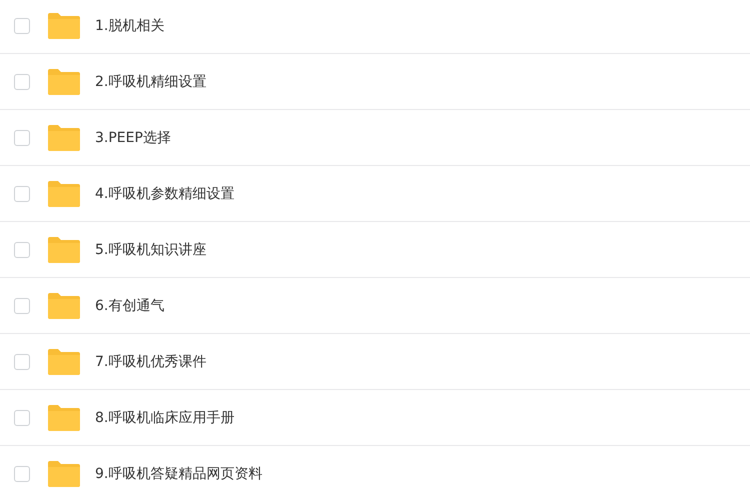 The height and width of the screenshot is (500, 750). What do you see at coordinates (133, 137) in the screenshot?
I see `folder-name: 3.PEEP选择` at bounding box center [133, 137].